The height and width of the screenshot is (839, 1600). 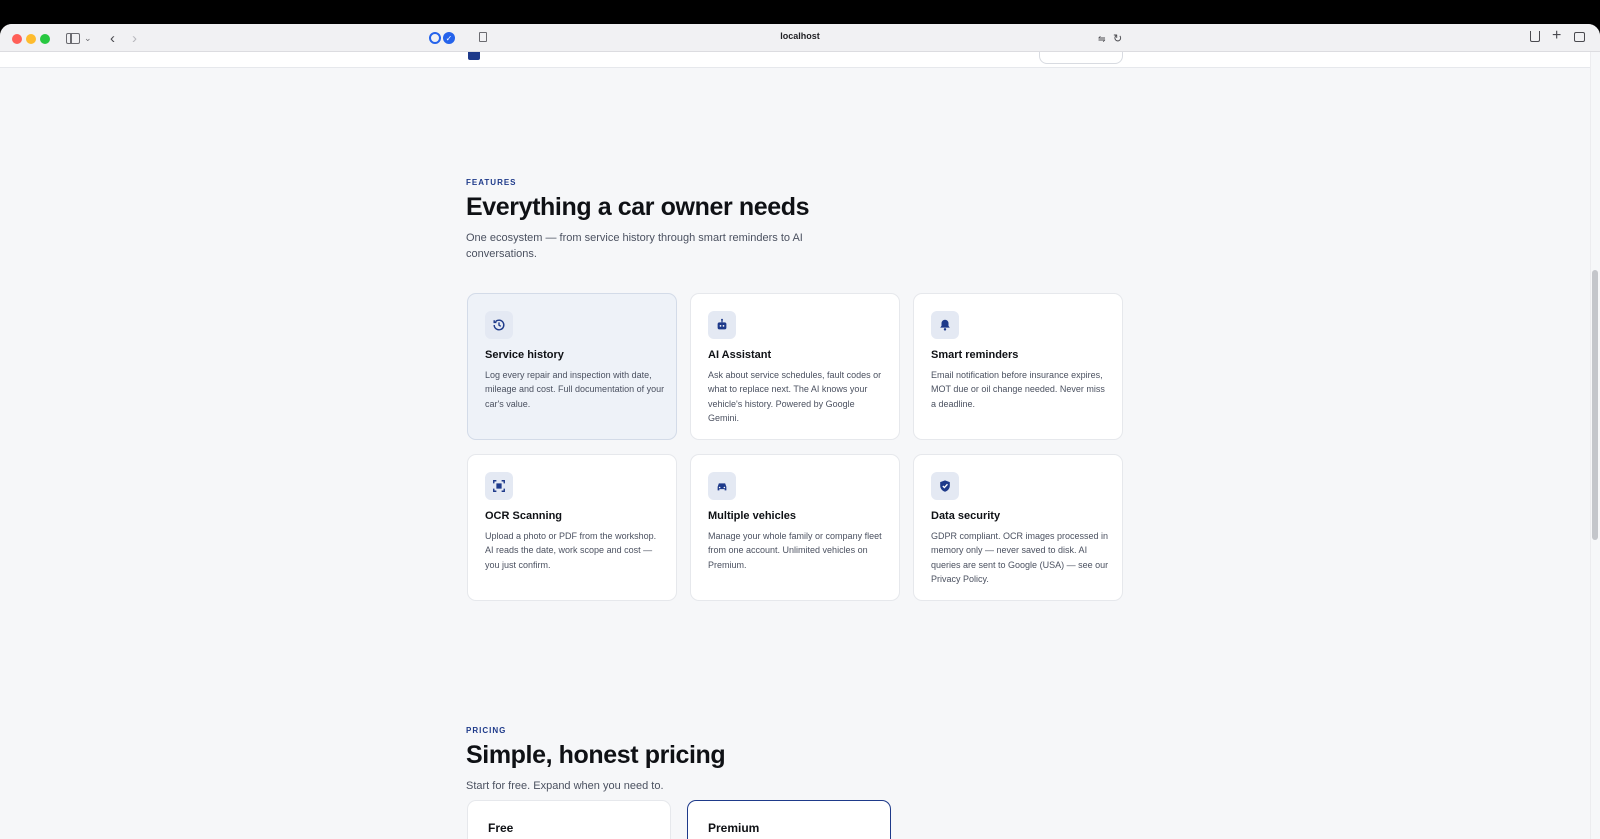 I want to click on tab-overview-icon, so click(x=1579, y=37).